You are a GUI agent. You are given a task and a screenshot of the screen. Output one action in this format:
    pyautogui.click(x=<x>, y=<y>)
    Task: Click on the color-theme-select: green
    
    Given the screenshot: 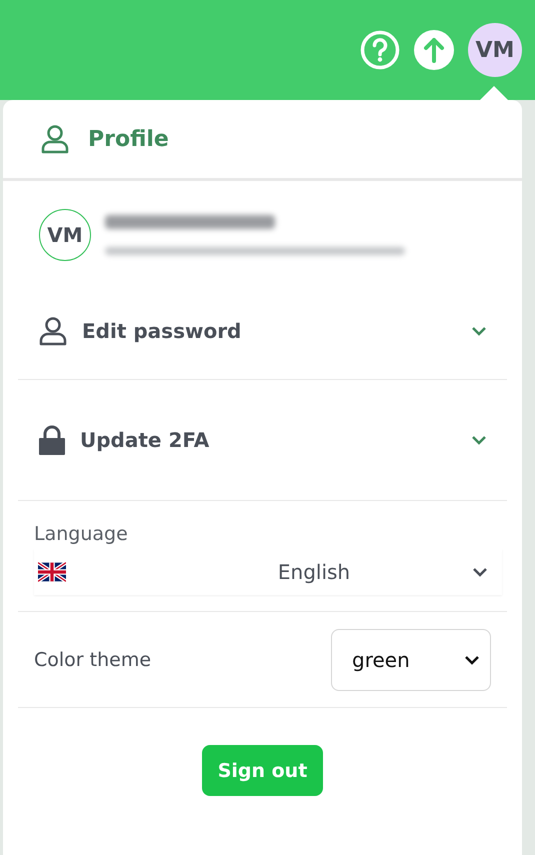 What is the action you would take?
    pyautogui.click(x=411, y=659)
    